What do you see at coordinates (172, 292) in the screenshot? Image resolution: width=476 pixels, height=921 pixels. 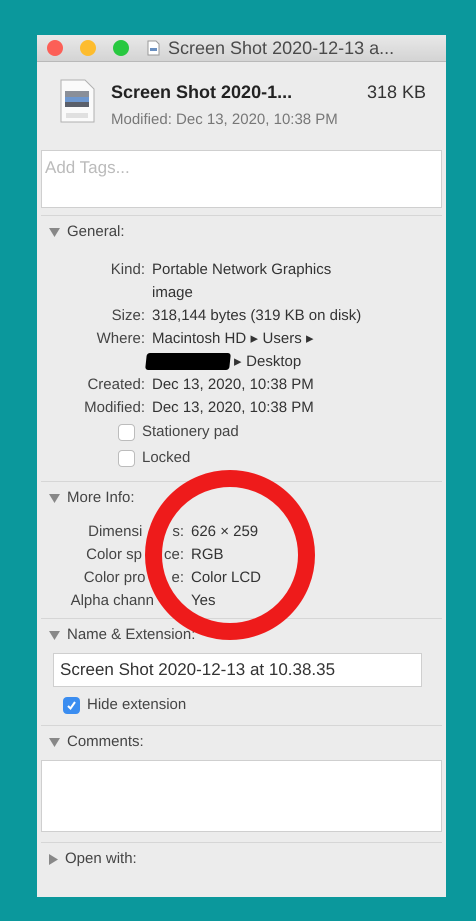 I see `field-value: image` at bounding box center [172, 292].